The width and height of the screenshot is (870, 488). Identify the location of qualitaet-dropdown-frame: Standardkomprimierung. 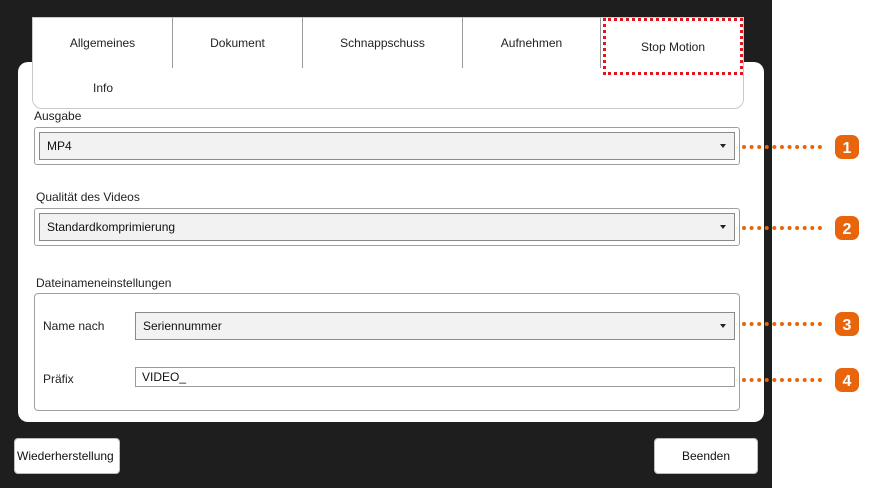
(387, 227).